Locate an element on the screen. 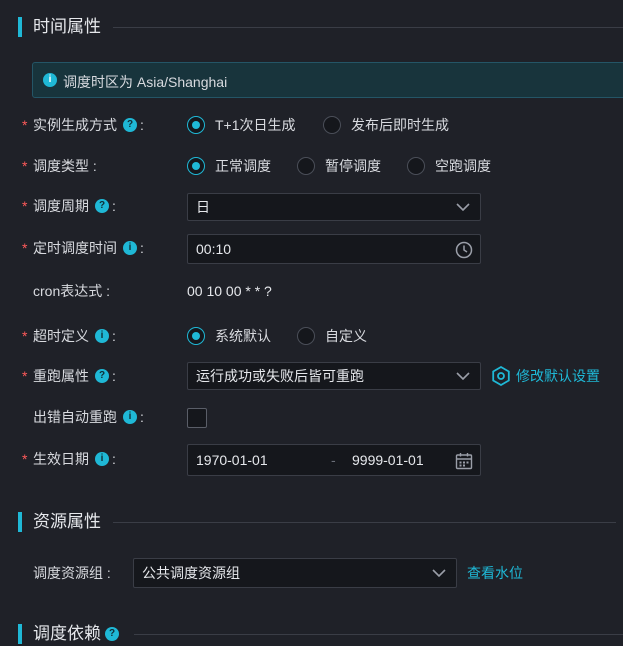 This screenshot has width=623, height=646. field-label: 调度类型 : is located at coordinates (65, 166).